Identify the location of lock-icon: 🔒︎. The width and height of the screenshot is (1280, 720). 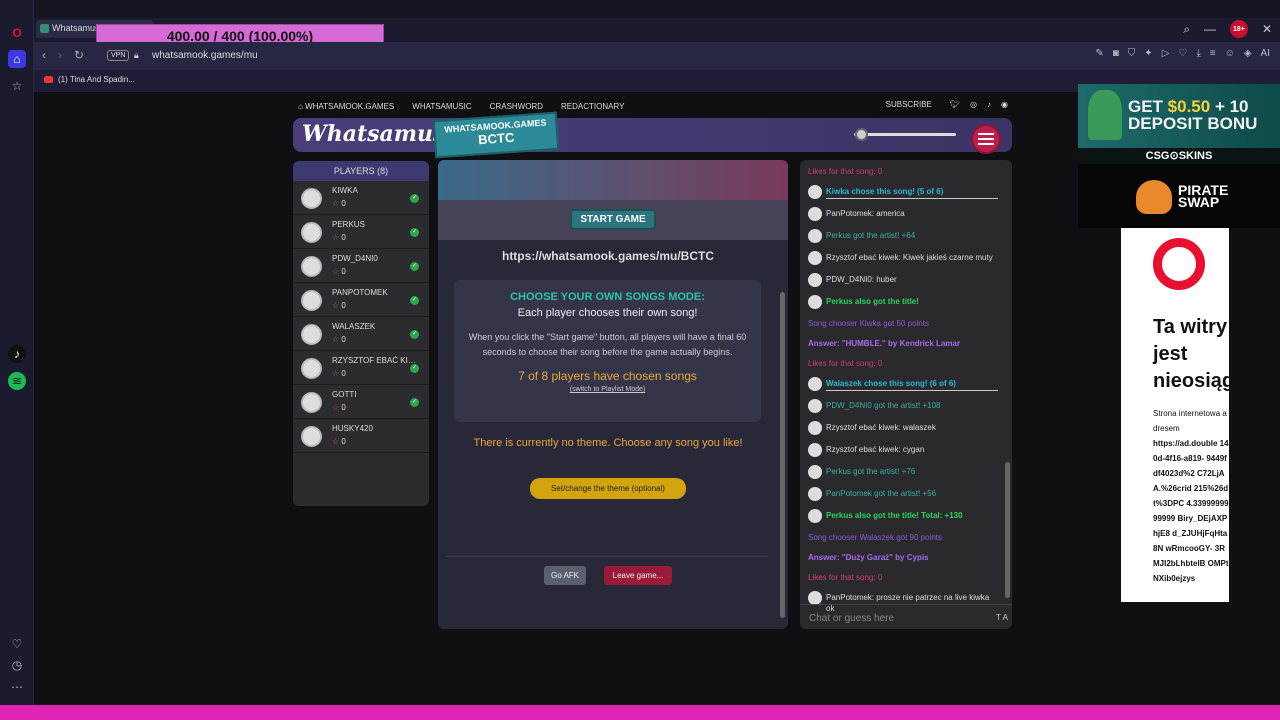
(136, 55).